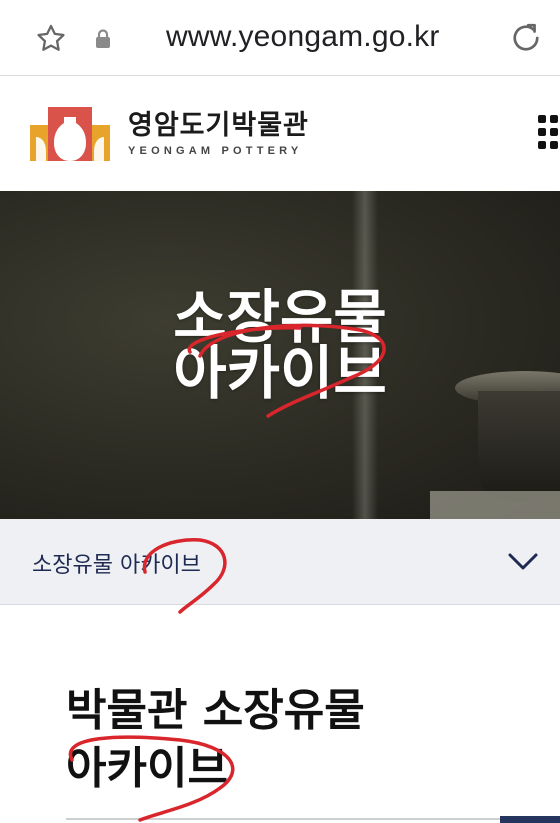  What do you see at coordinates (51, 39) in the screenshot?
I see `star-icon` at bounding box center [51, 39].